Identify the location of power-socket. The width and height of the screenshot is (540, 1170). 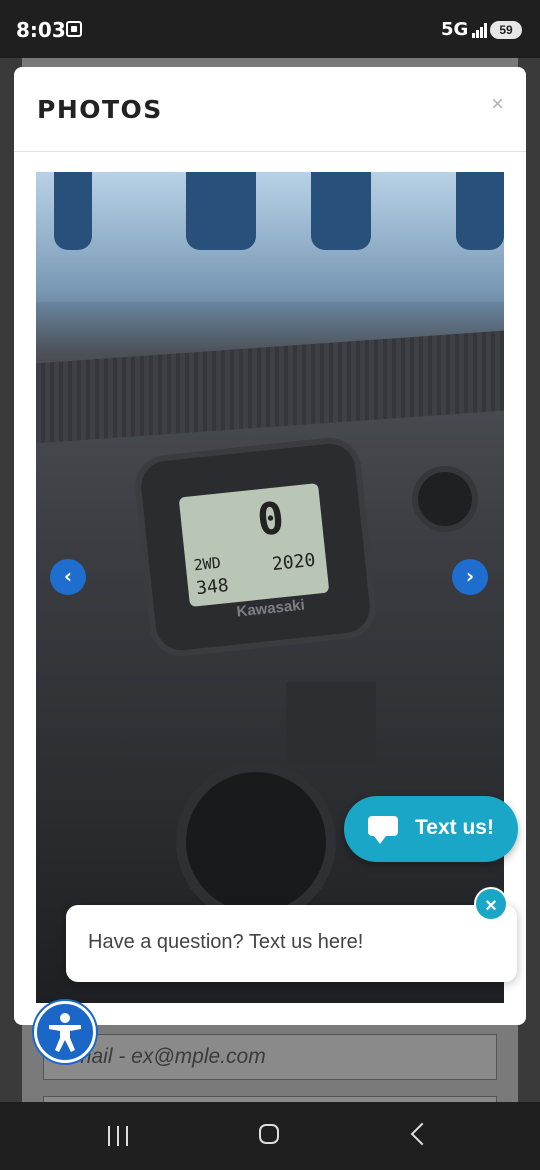
(445, 499).